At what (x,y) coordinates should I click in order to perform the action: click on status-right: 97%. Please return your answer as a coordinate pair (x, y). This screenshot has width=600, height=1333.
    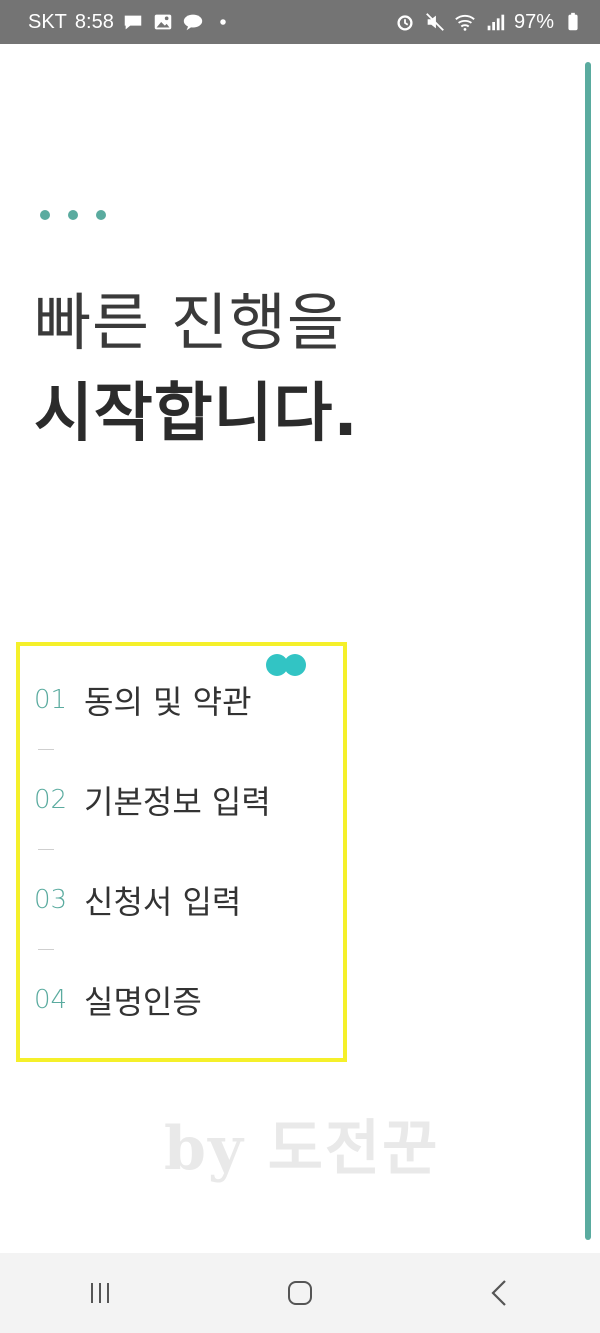
    Looking at the image, I should click on (489, 22).